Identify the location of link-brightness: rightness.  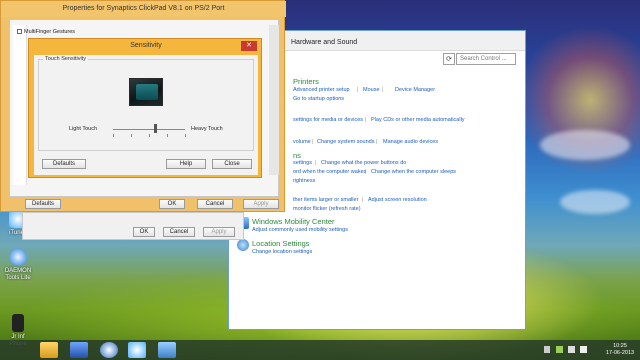
(304, 181).